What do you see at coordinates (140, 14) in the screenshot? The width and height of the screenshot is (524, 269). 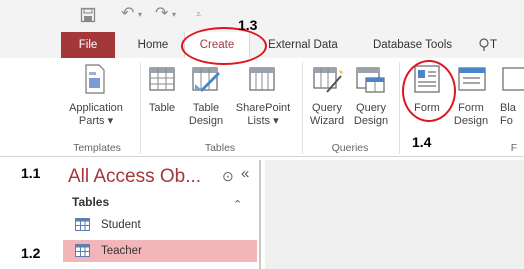 I see `undo-dropdown-icon: ▾` at bounding box center [140, 14].